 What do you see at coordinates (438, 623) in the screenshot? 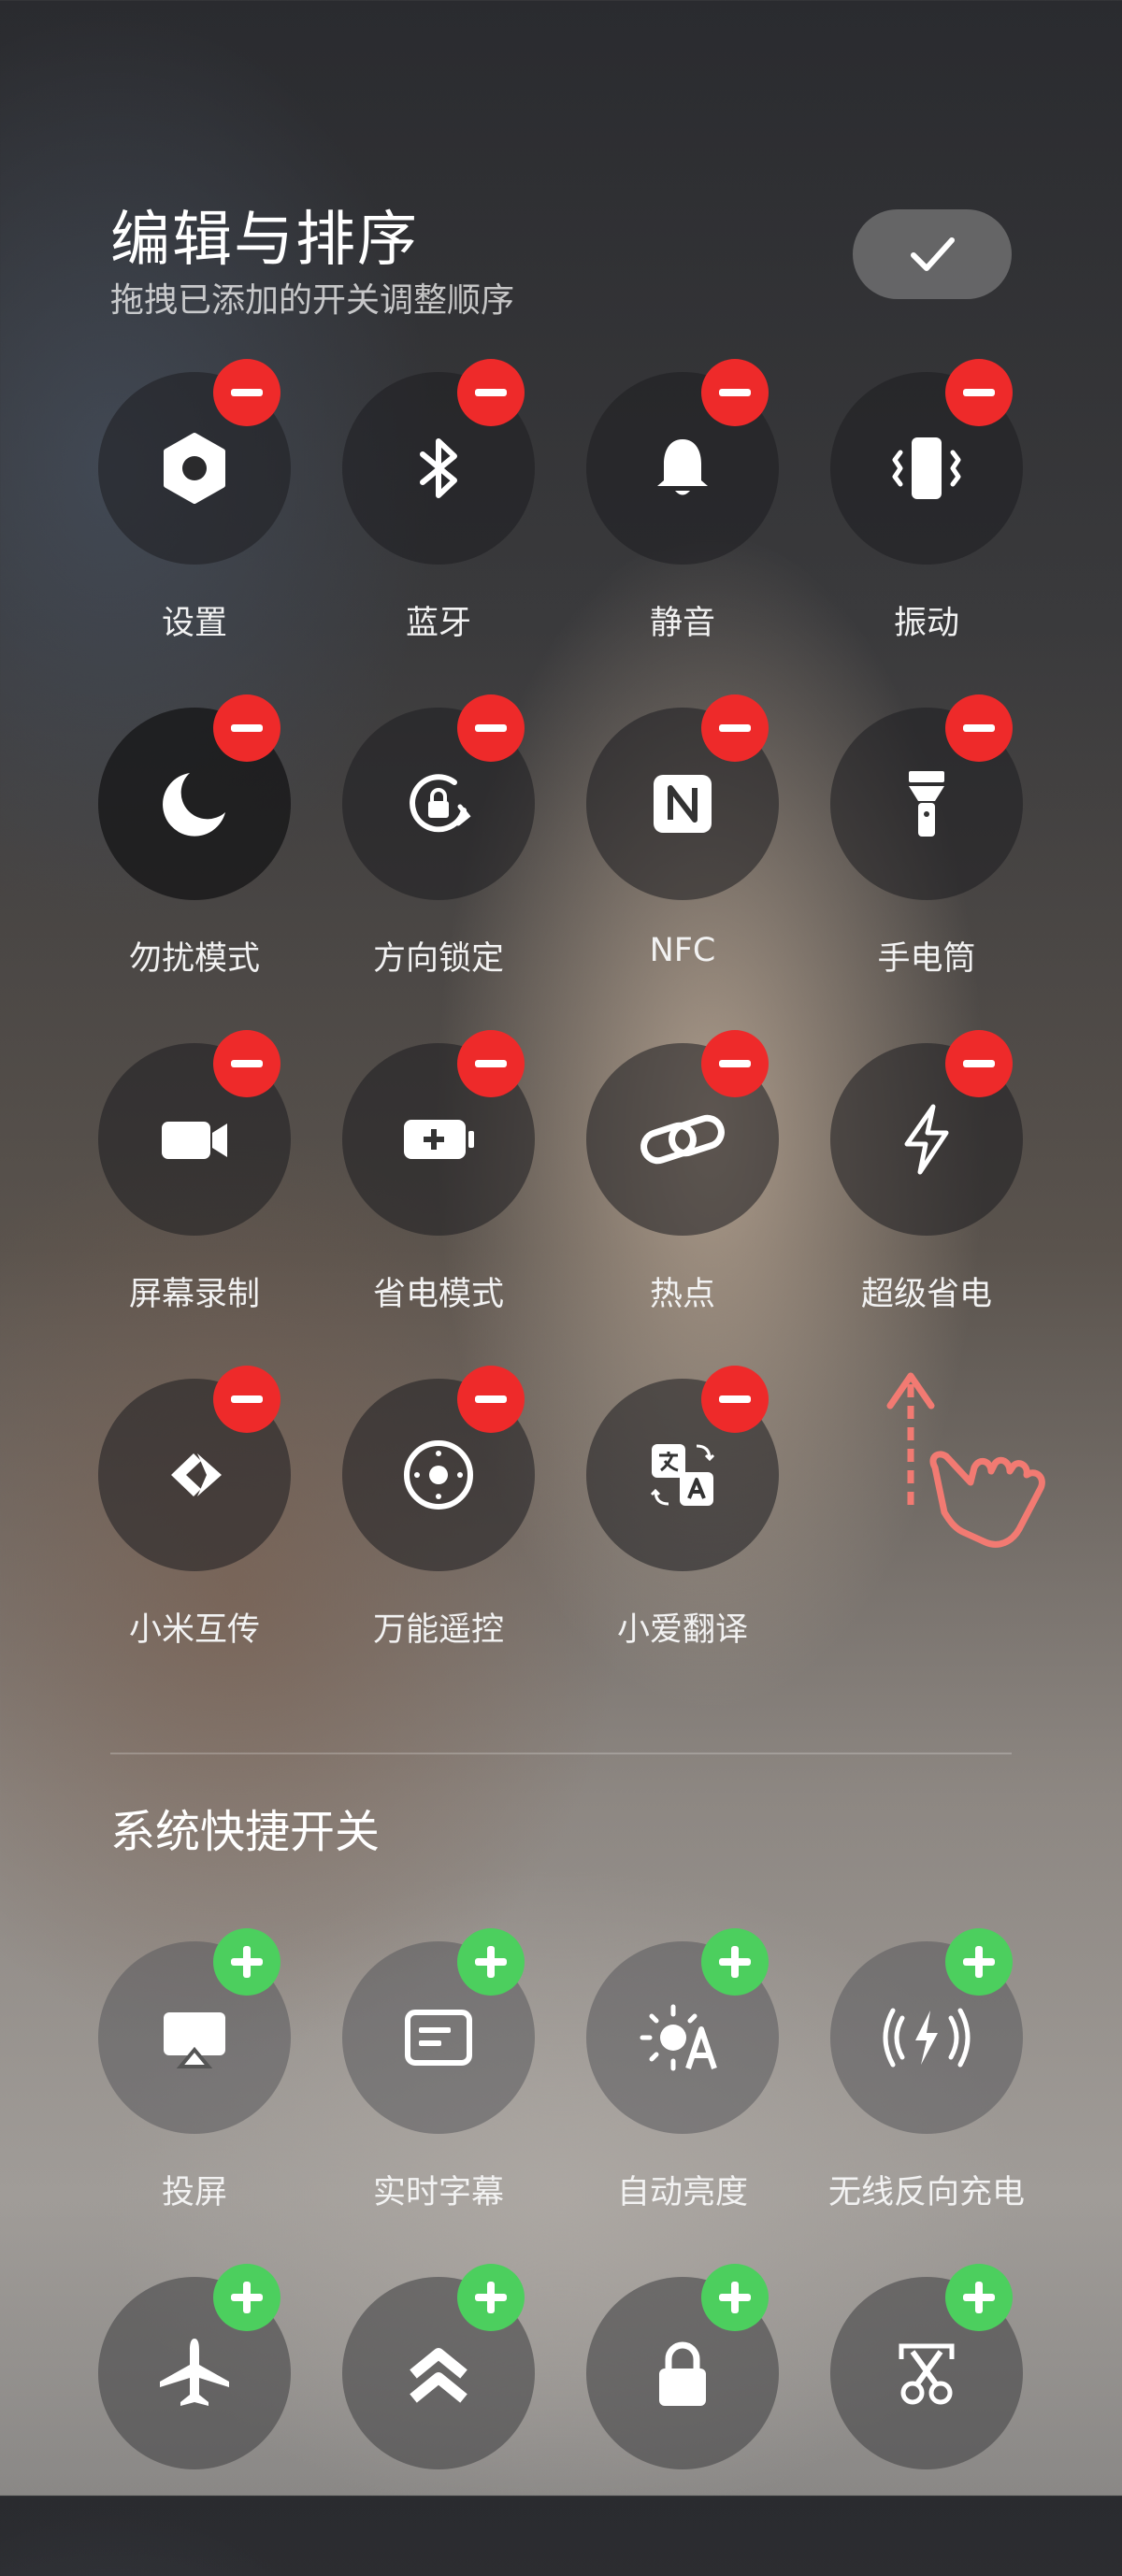
I see `tile-label: 蓝牙` at bounding box center [438, 623].